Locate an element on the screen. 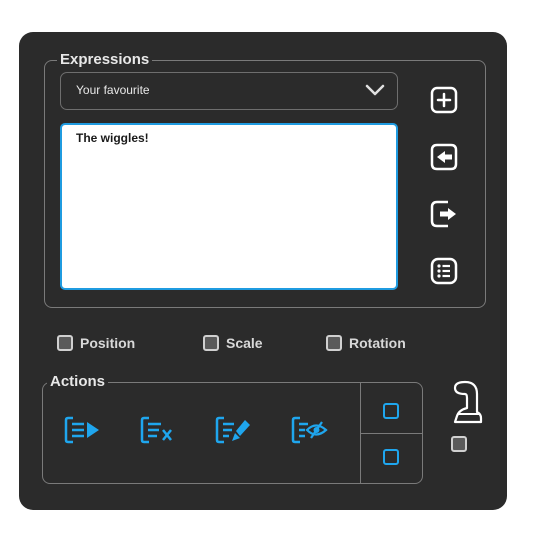 Image resolution: width=550 pixels, height=550 pixels. expressions-title: Expressions is located at coordinates (105, 60).